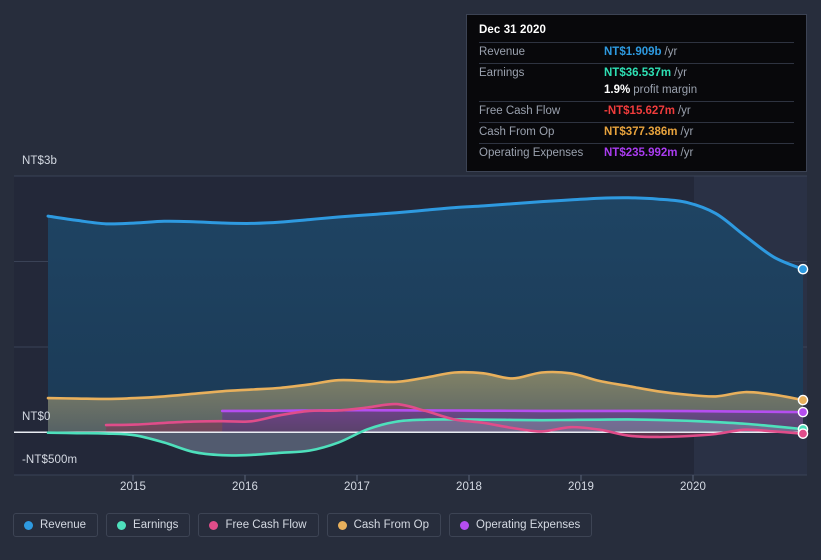 Image resolution: width=821 pixels, height=560 pixels. What do you see at coordinates (803, 433) in the screenshot?
I see `free-cash-flow-endpoint` at bounding box center [803, 433].